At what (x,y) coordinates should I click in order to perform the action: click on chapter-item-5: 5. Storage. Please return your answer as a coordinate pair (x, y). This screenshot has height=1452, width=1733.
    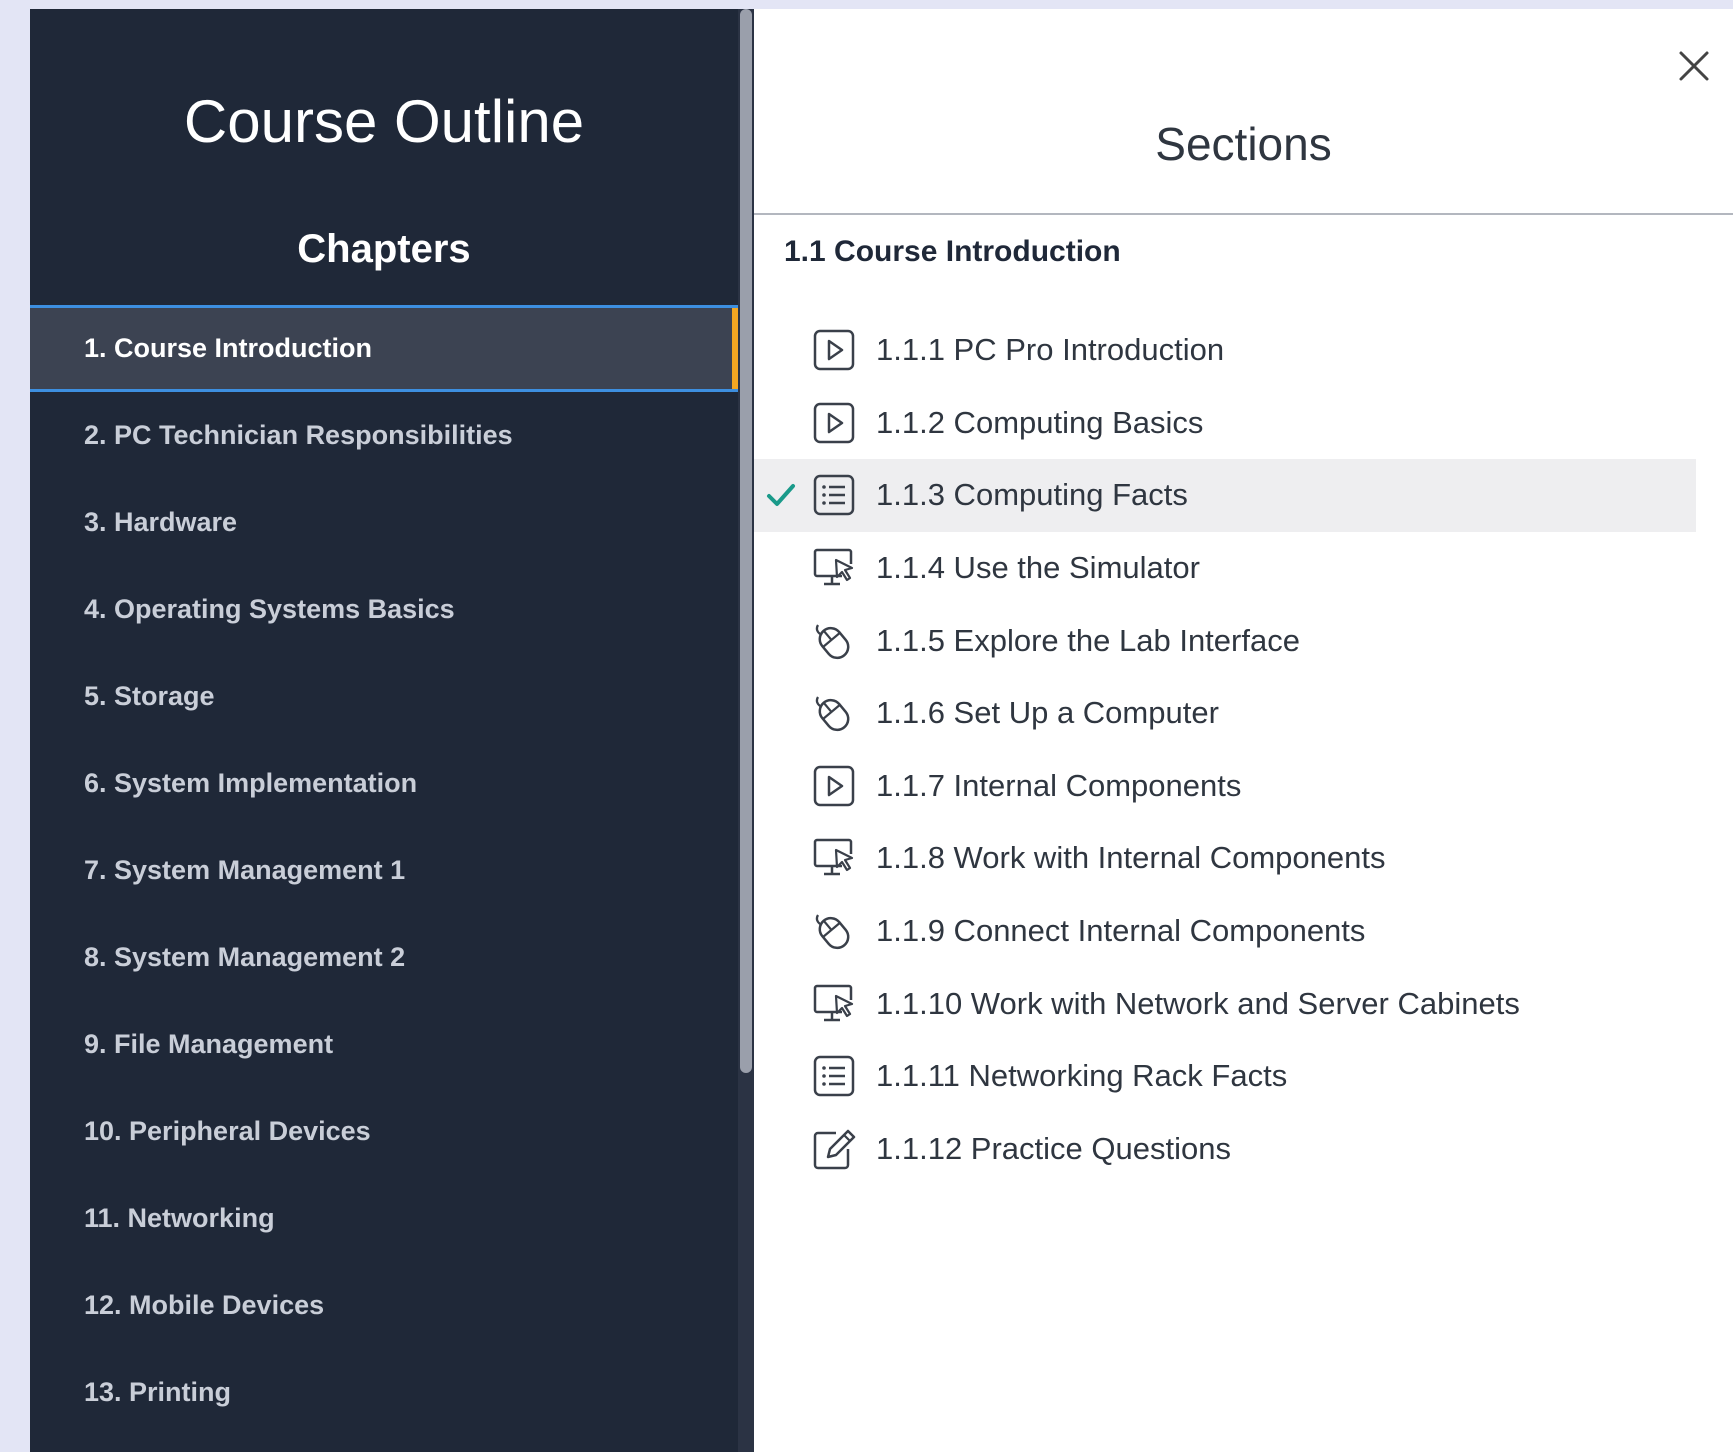
    Looking at the image, I should click on (384, 696).